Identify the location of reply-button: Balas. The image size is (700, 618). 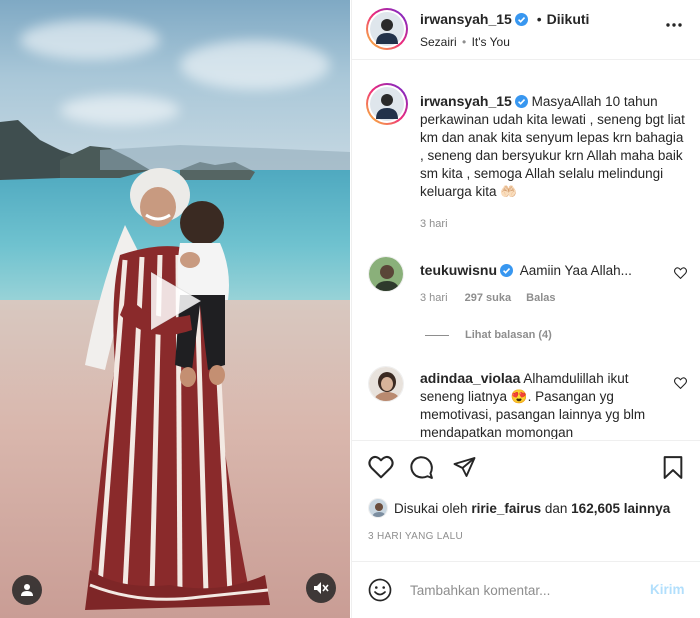
(540, 298).